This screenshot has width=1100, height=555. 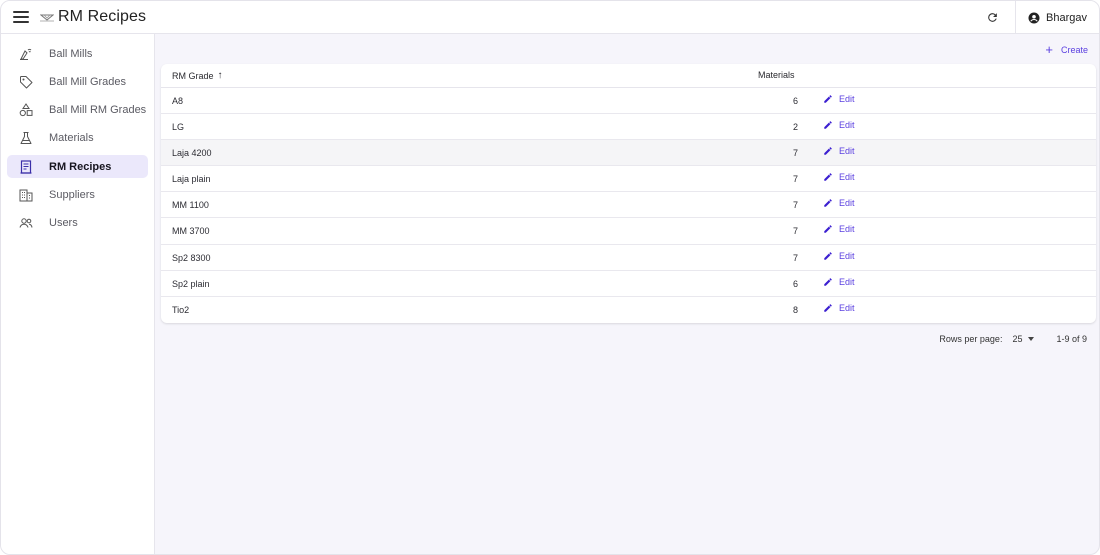 I want to click on user-name: Bhargav, so click(x=1066, y=17).